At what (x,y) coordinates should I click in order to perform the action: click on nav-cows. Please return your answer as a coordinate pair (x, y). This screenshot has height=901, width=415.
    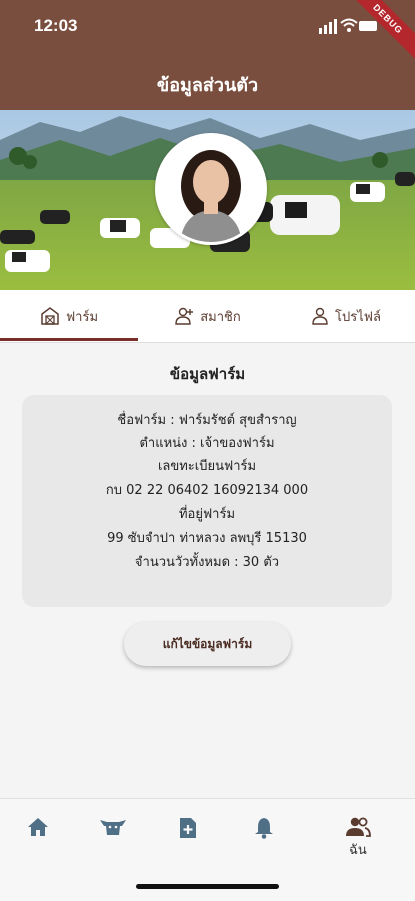
    Looking at the image, I should click on (113, 829).